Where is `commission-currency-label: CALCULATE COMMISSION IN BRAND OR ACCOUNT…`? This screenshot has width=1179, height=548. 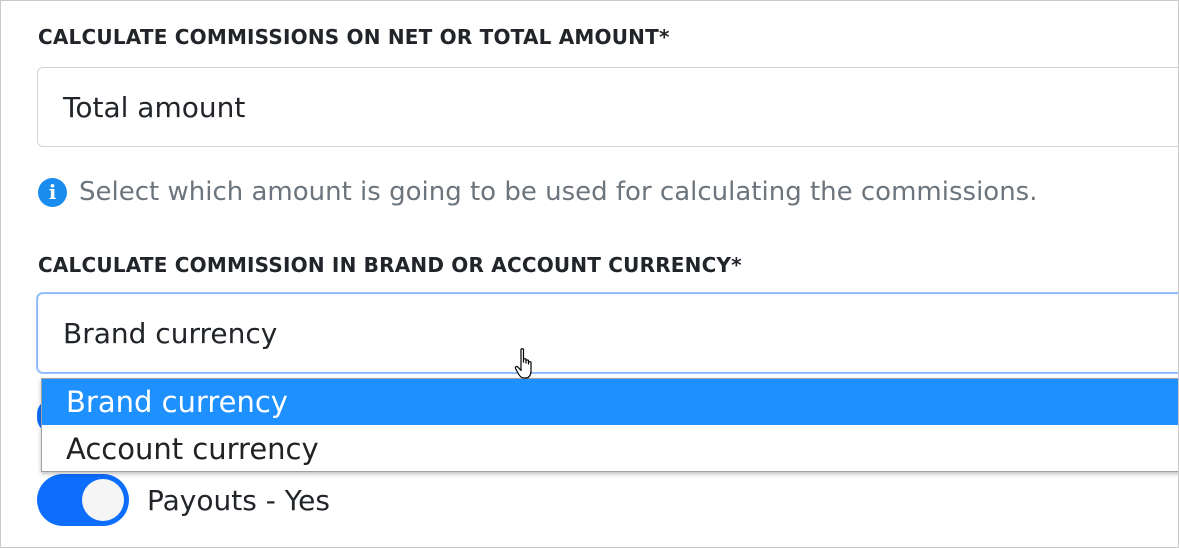
commission-currency-label: CALCULATE COMMISSION IN BRAND OR ACCOUNT… is located at coordinates (390, 265).